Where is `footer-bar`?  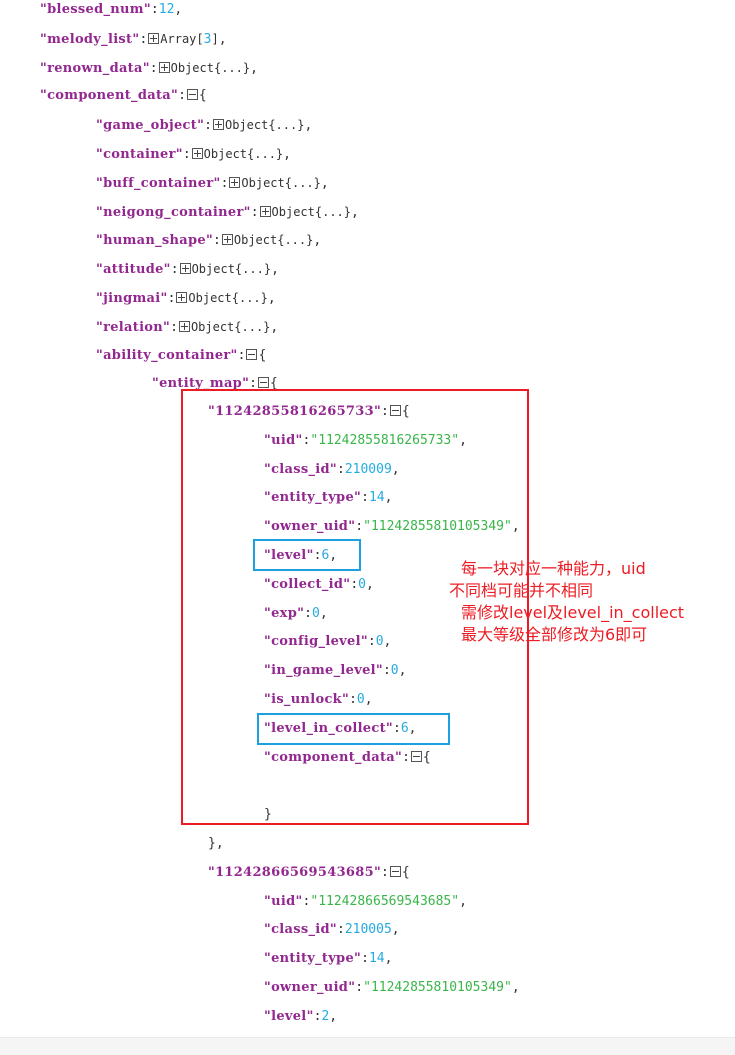
footer-bar is located at coordinates (367, 1046).